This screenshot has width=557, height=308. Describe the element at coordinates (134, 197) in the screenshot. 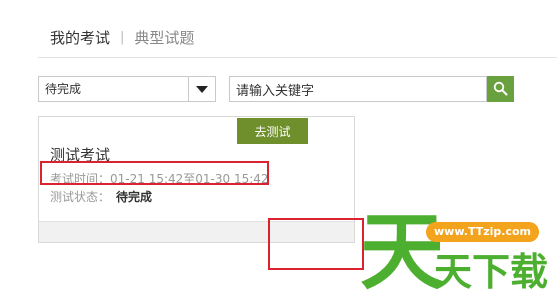

I see `exam-status-value: 待完成` at that location.